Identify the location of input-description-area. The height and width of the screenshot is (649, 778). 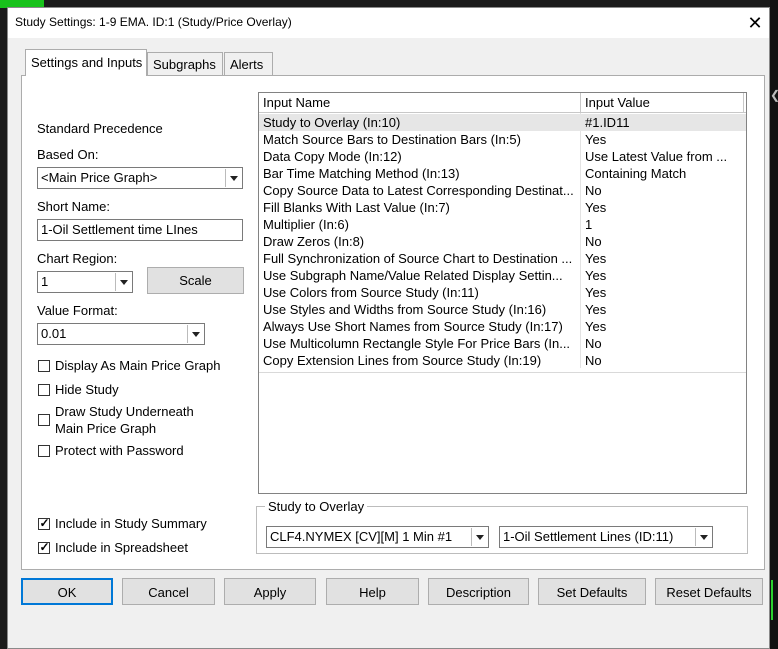
(502, 432).